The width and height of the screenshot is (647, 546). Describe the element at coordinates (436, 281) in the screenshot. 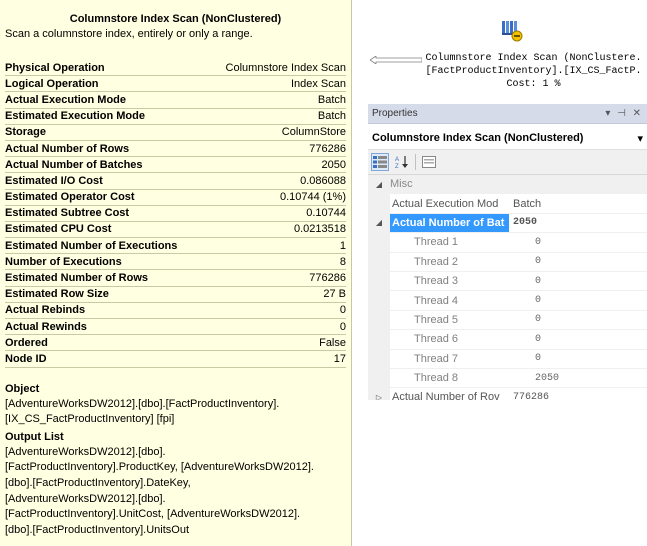

I see `property-name: Thread 3` at that location.